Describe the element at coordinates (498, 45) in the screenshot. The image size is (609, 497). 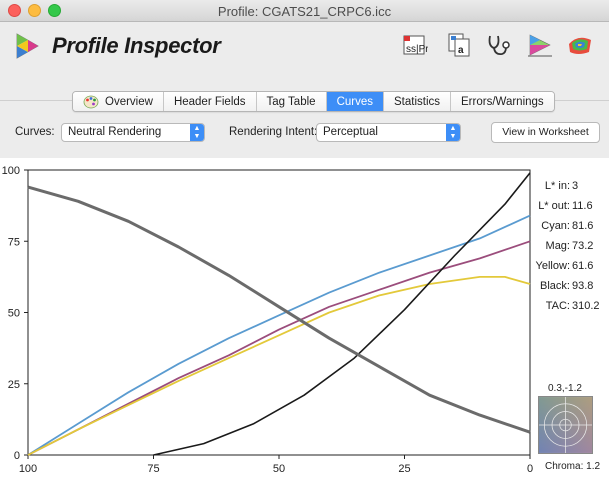
I see `stethoscope-icon` at that location.